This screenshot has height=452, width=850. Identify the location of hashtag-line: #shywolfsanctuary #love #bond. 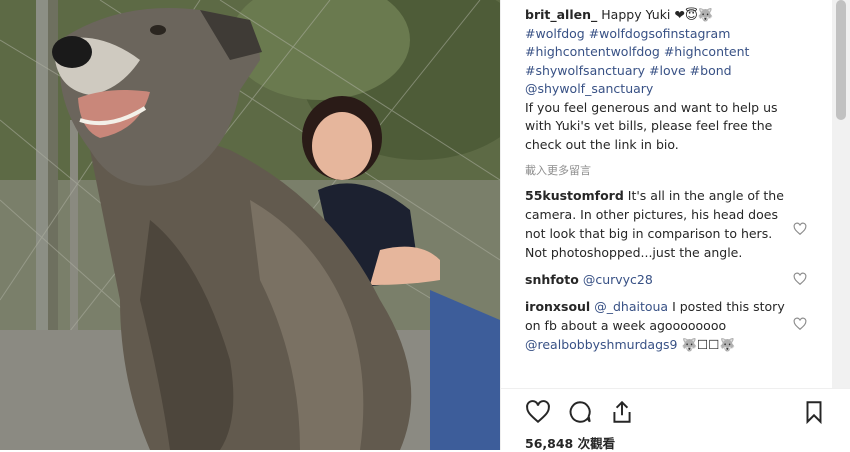
(665, 71).